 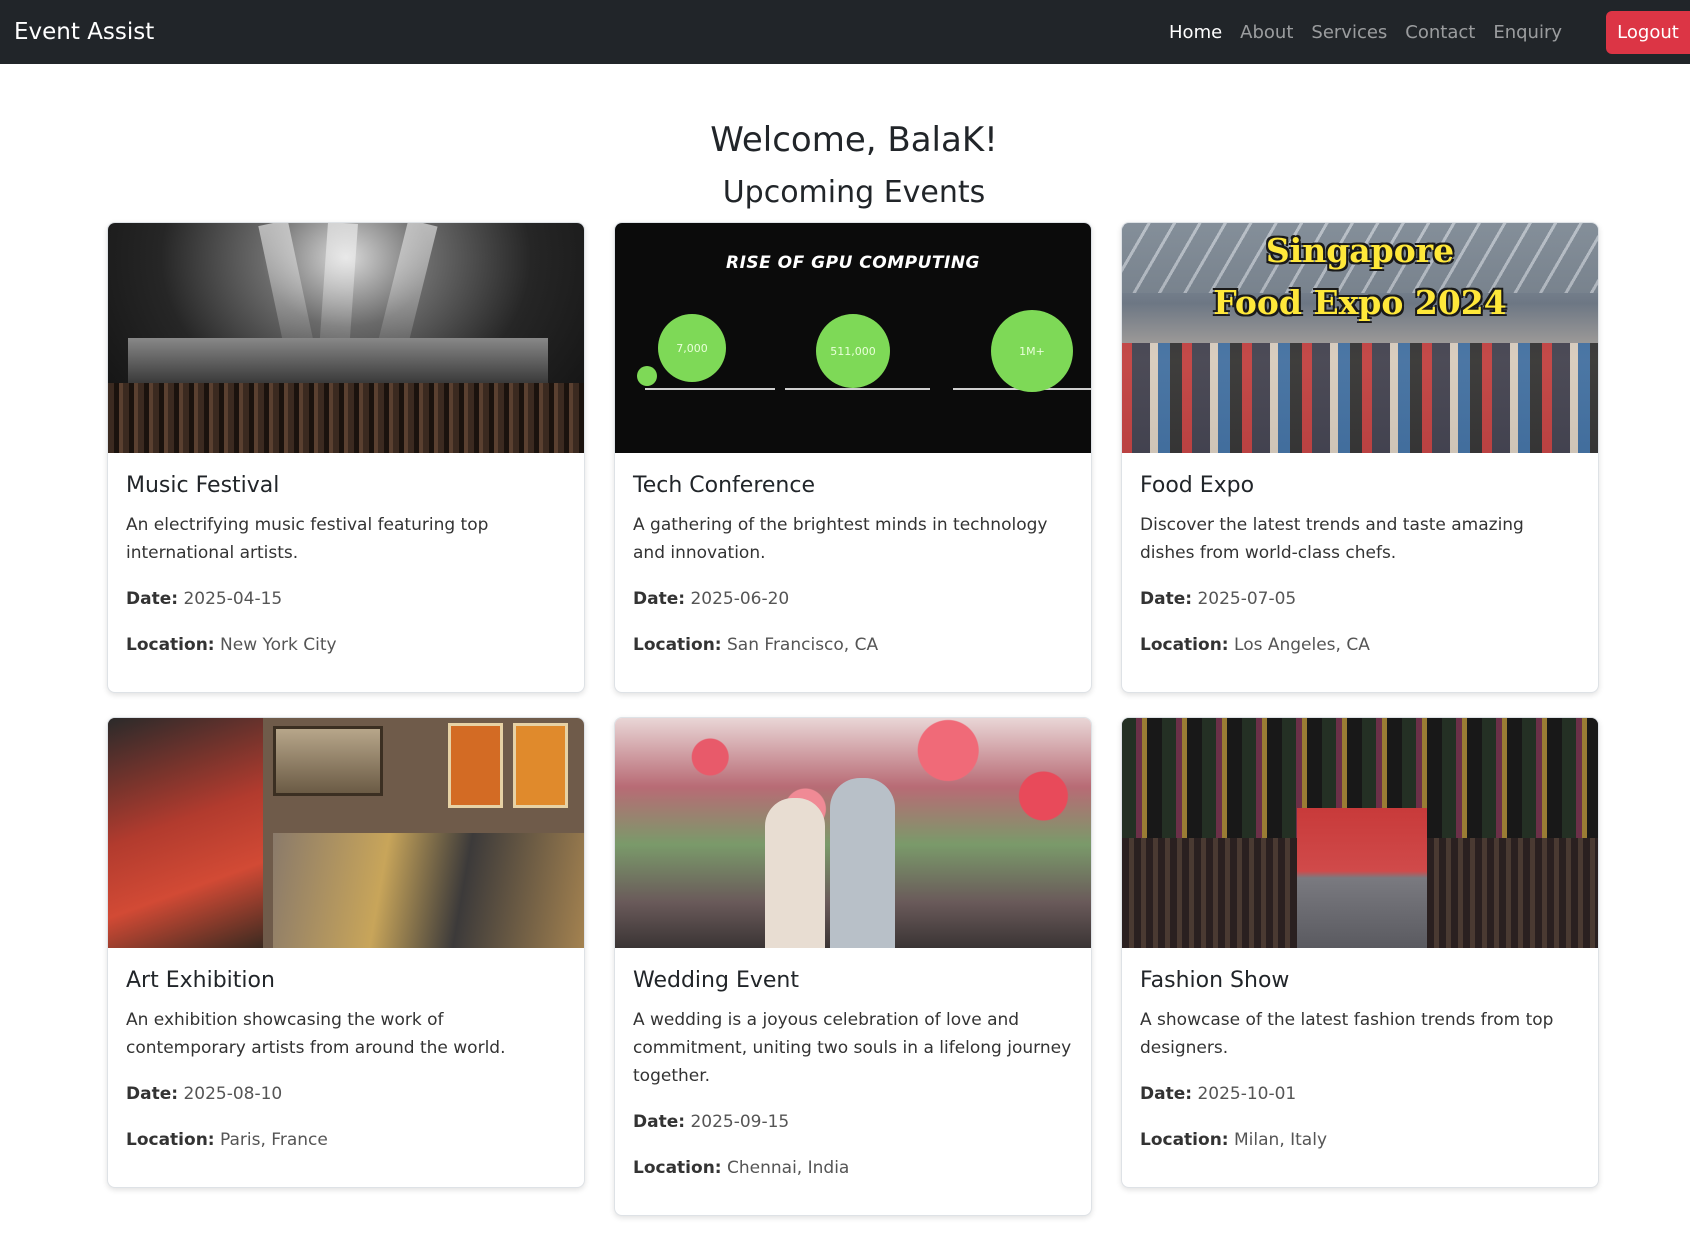 What do you see at coordinates (853, 1168) in the screenshot?
I see `event-location: Location: Chennai, India` at bounding box center [853, 1168].